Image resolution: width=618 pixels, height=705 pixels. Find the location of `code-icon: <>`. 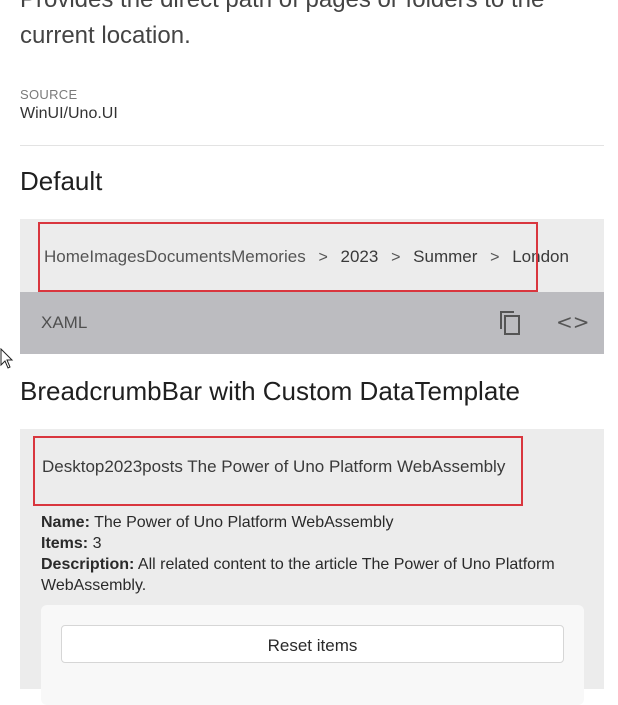

code-icon: <> is located at coordinates (573, 324).